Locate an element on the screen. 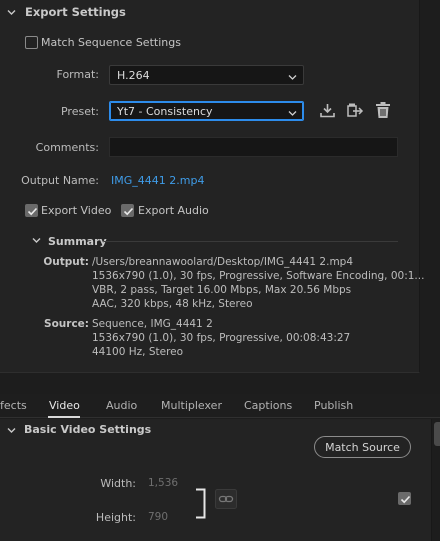  match-sequence-checkbox is located at coordinates (31, 42).